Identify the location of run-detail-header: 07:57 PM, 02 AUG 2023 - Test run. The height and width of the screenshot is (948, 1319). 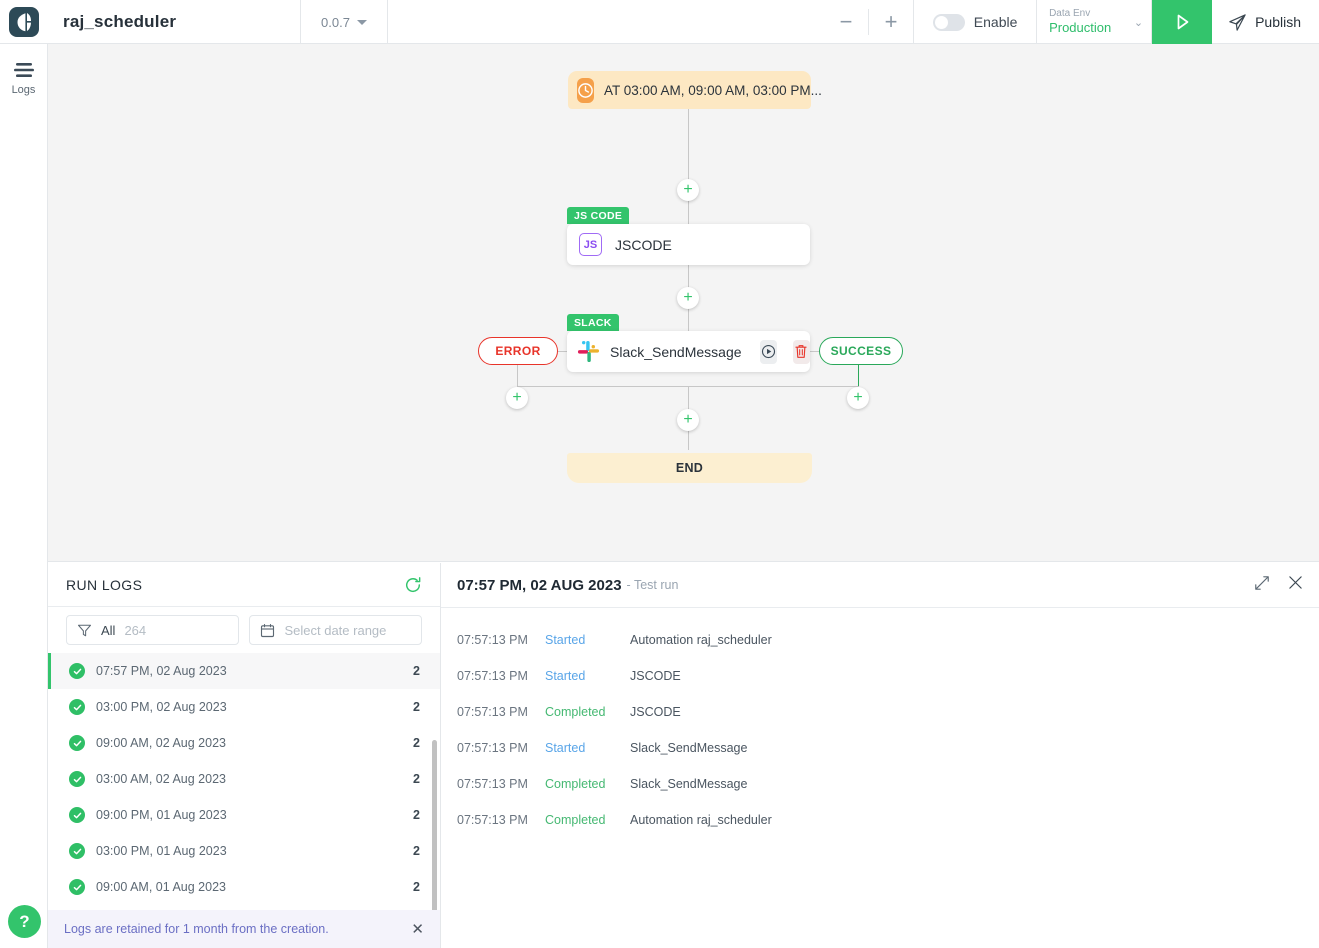
(880, 585).